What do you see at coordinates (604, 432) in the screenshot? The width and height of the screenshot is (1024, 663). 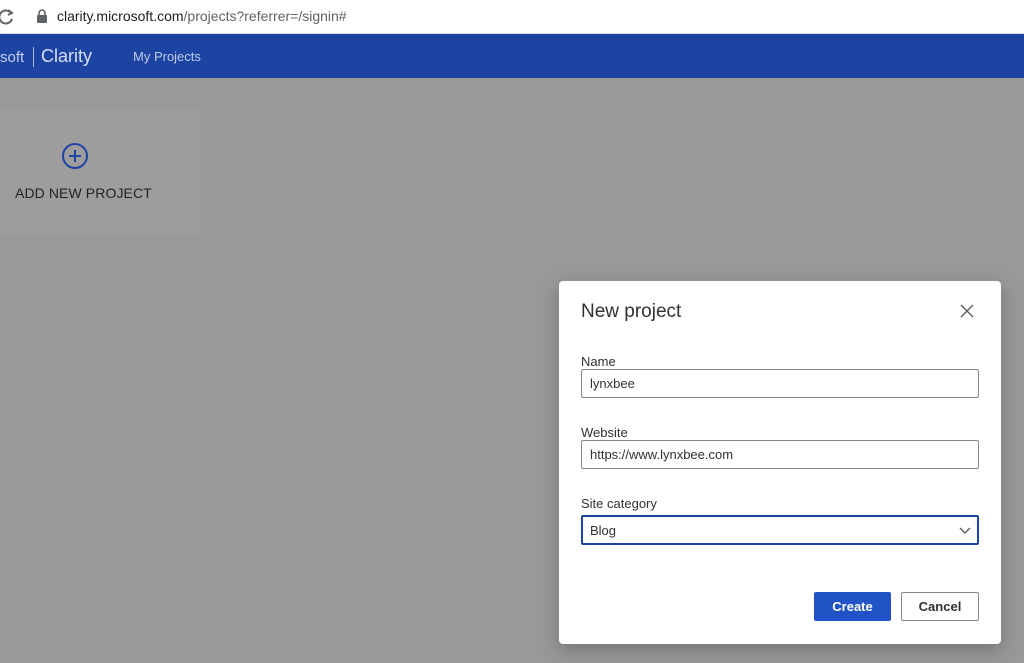 I see `website-label: Website` at bounding box center [604, 432].